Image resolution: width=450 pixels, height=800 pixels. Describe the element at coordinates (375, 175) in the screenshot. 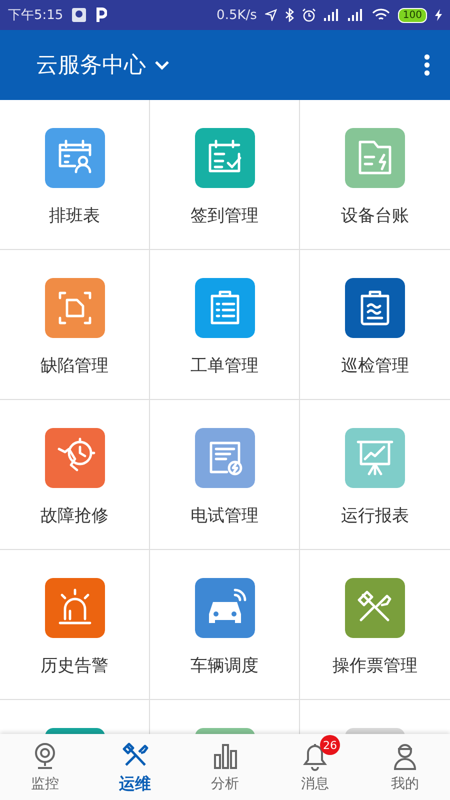

I see `menu-tile: 设备台账` at that location.